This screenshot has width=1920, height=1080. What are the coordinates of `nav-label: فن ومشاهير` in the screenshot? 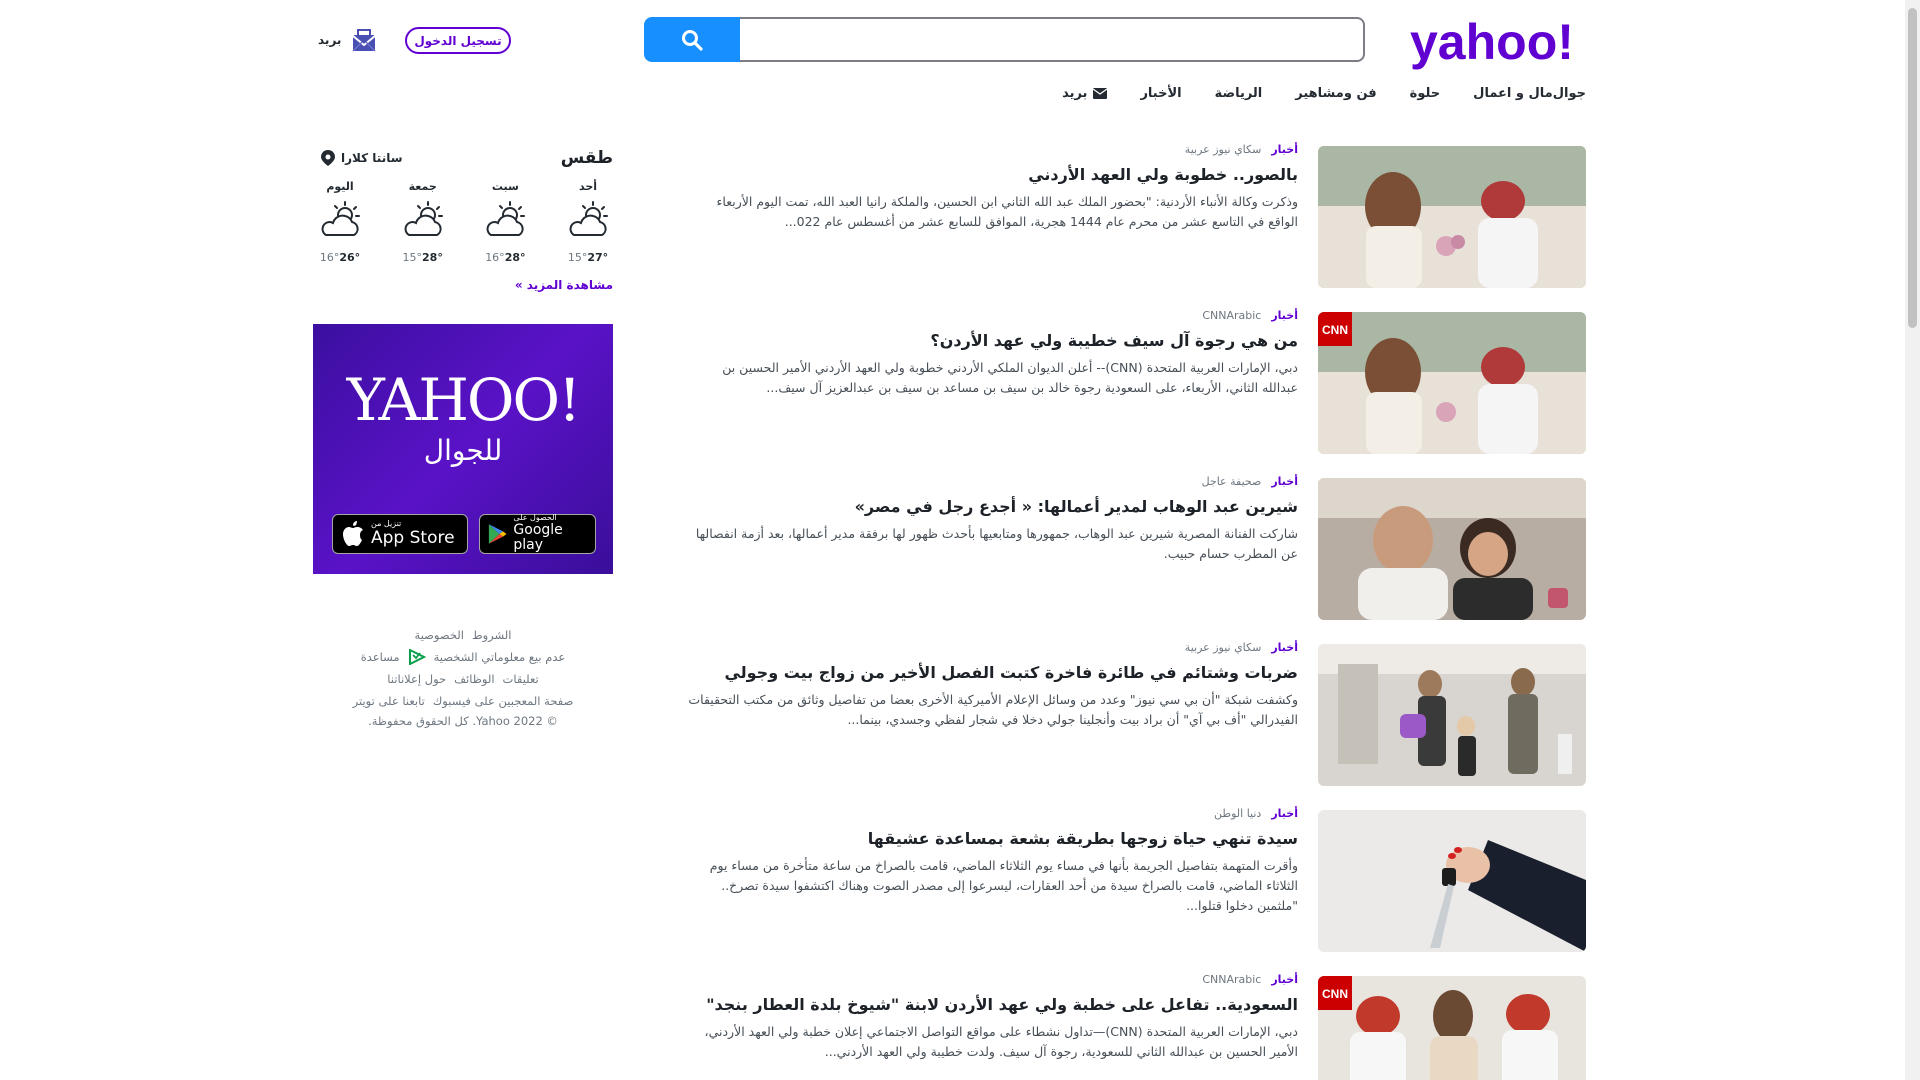 It's located at (1336, 93).